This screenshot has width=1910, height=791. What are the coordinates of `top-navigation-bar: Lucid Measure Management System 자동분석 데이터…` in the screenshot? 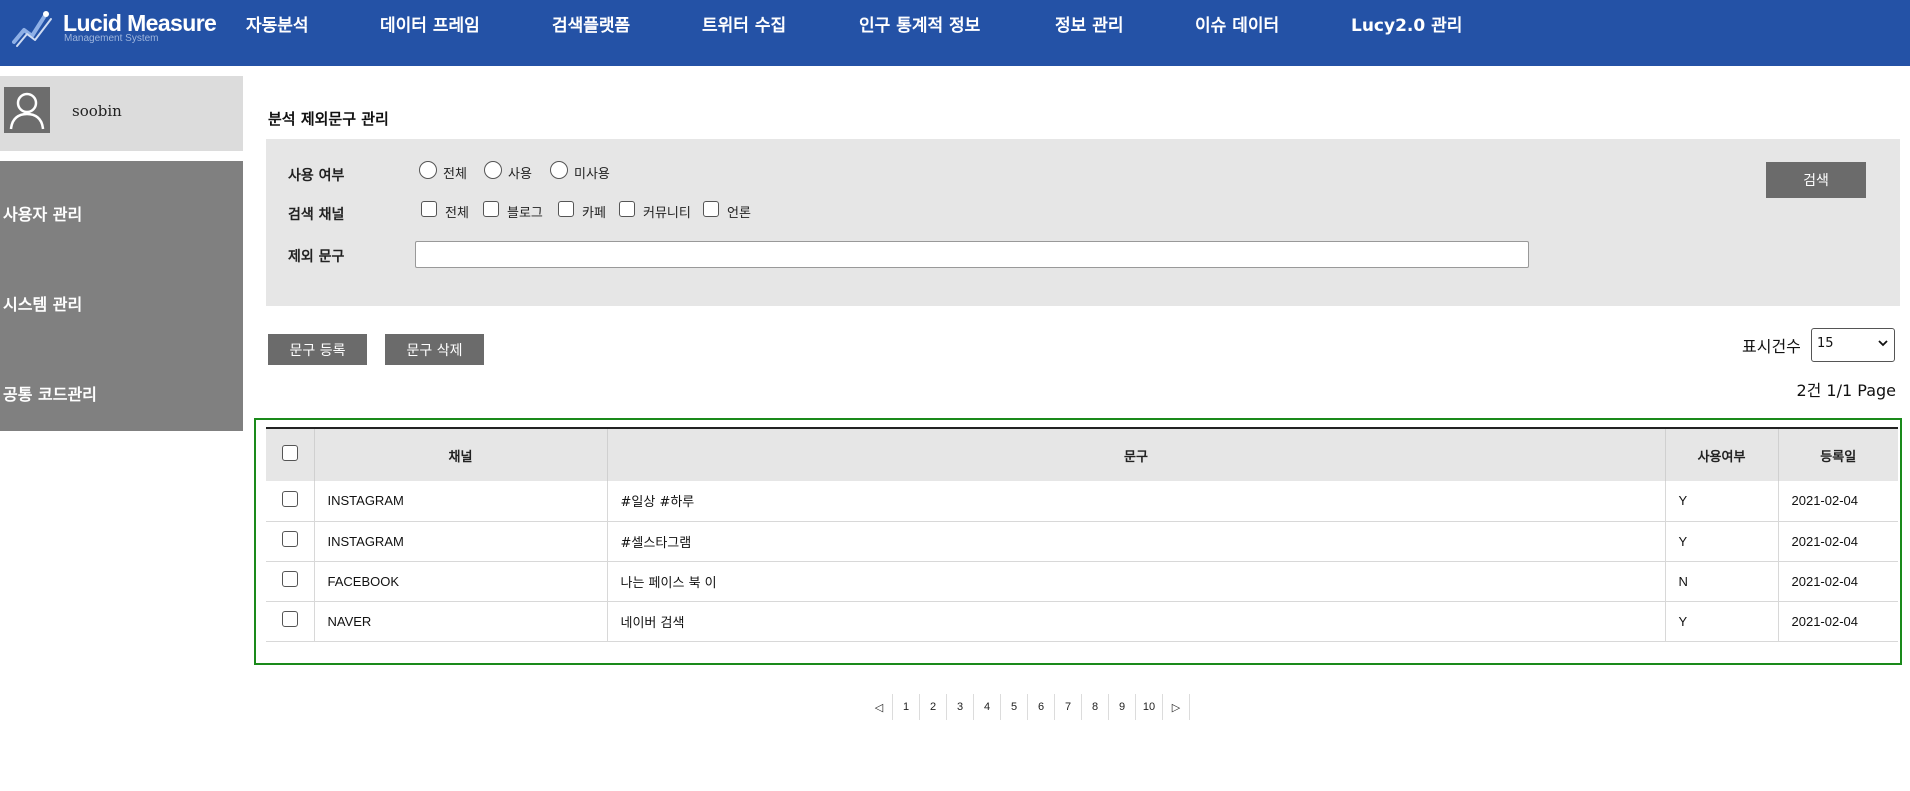 It's located at (955, 33).